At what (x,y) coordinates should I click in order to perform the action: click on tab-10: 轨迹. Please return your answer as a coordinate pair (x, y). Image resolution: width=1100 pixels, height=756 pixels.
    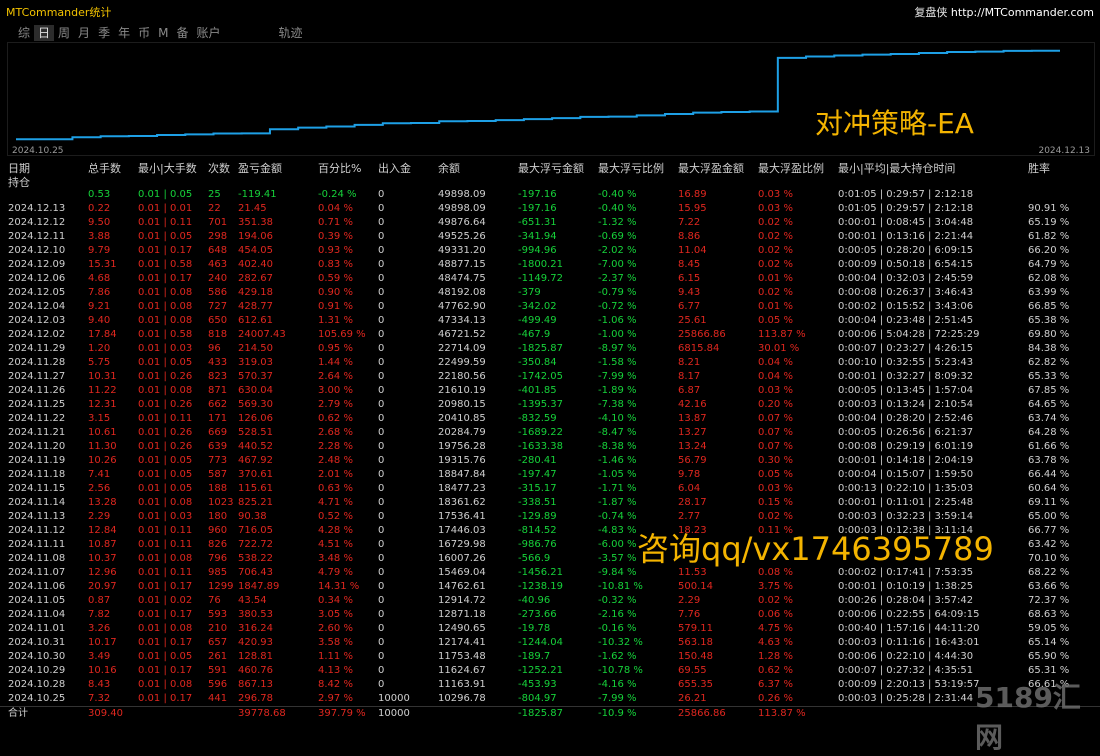
    Looking at the image, I should click on (291, 33).